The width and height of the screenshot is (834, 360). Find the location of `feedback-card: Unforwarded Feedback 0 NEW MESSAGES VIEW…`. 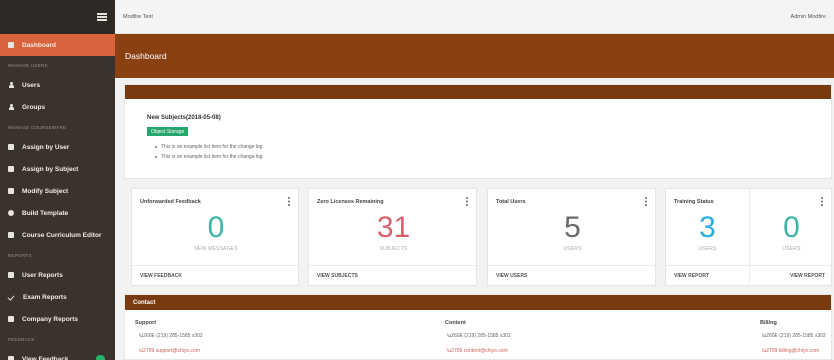

feedback-card: Unforwarded Feedback 0 NEW MESSAGES VIEW… is located at coordinates (215, 237).